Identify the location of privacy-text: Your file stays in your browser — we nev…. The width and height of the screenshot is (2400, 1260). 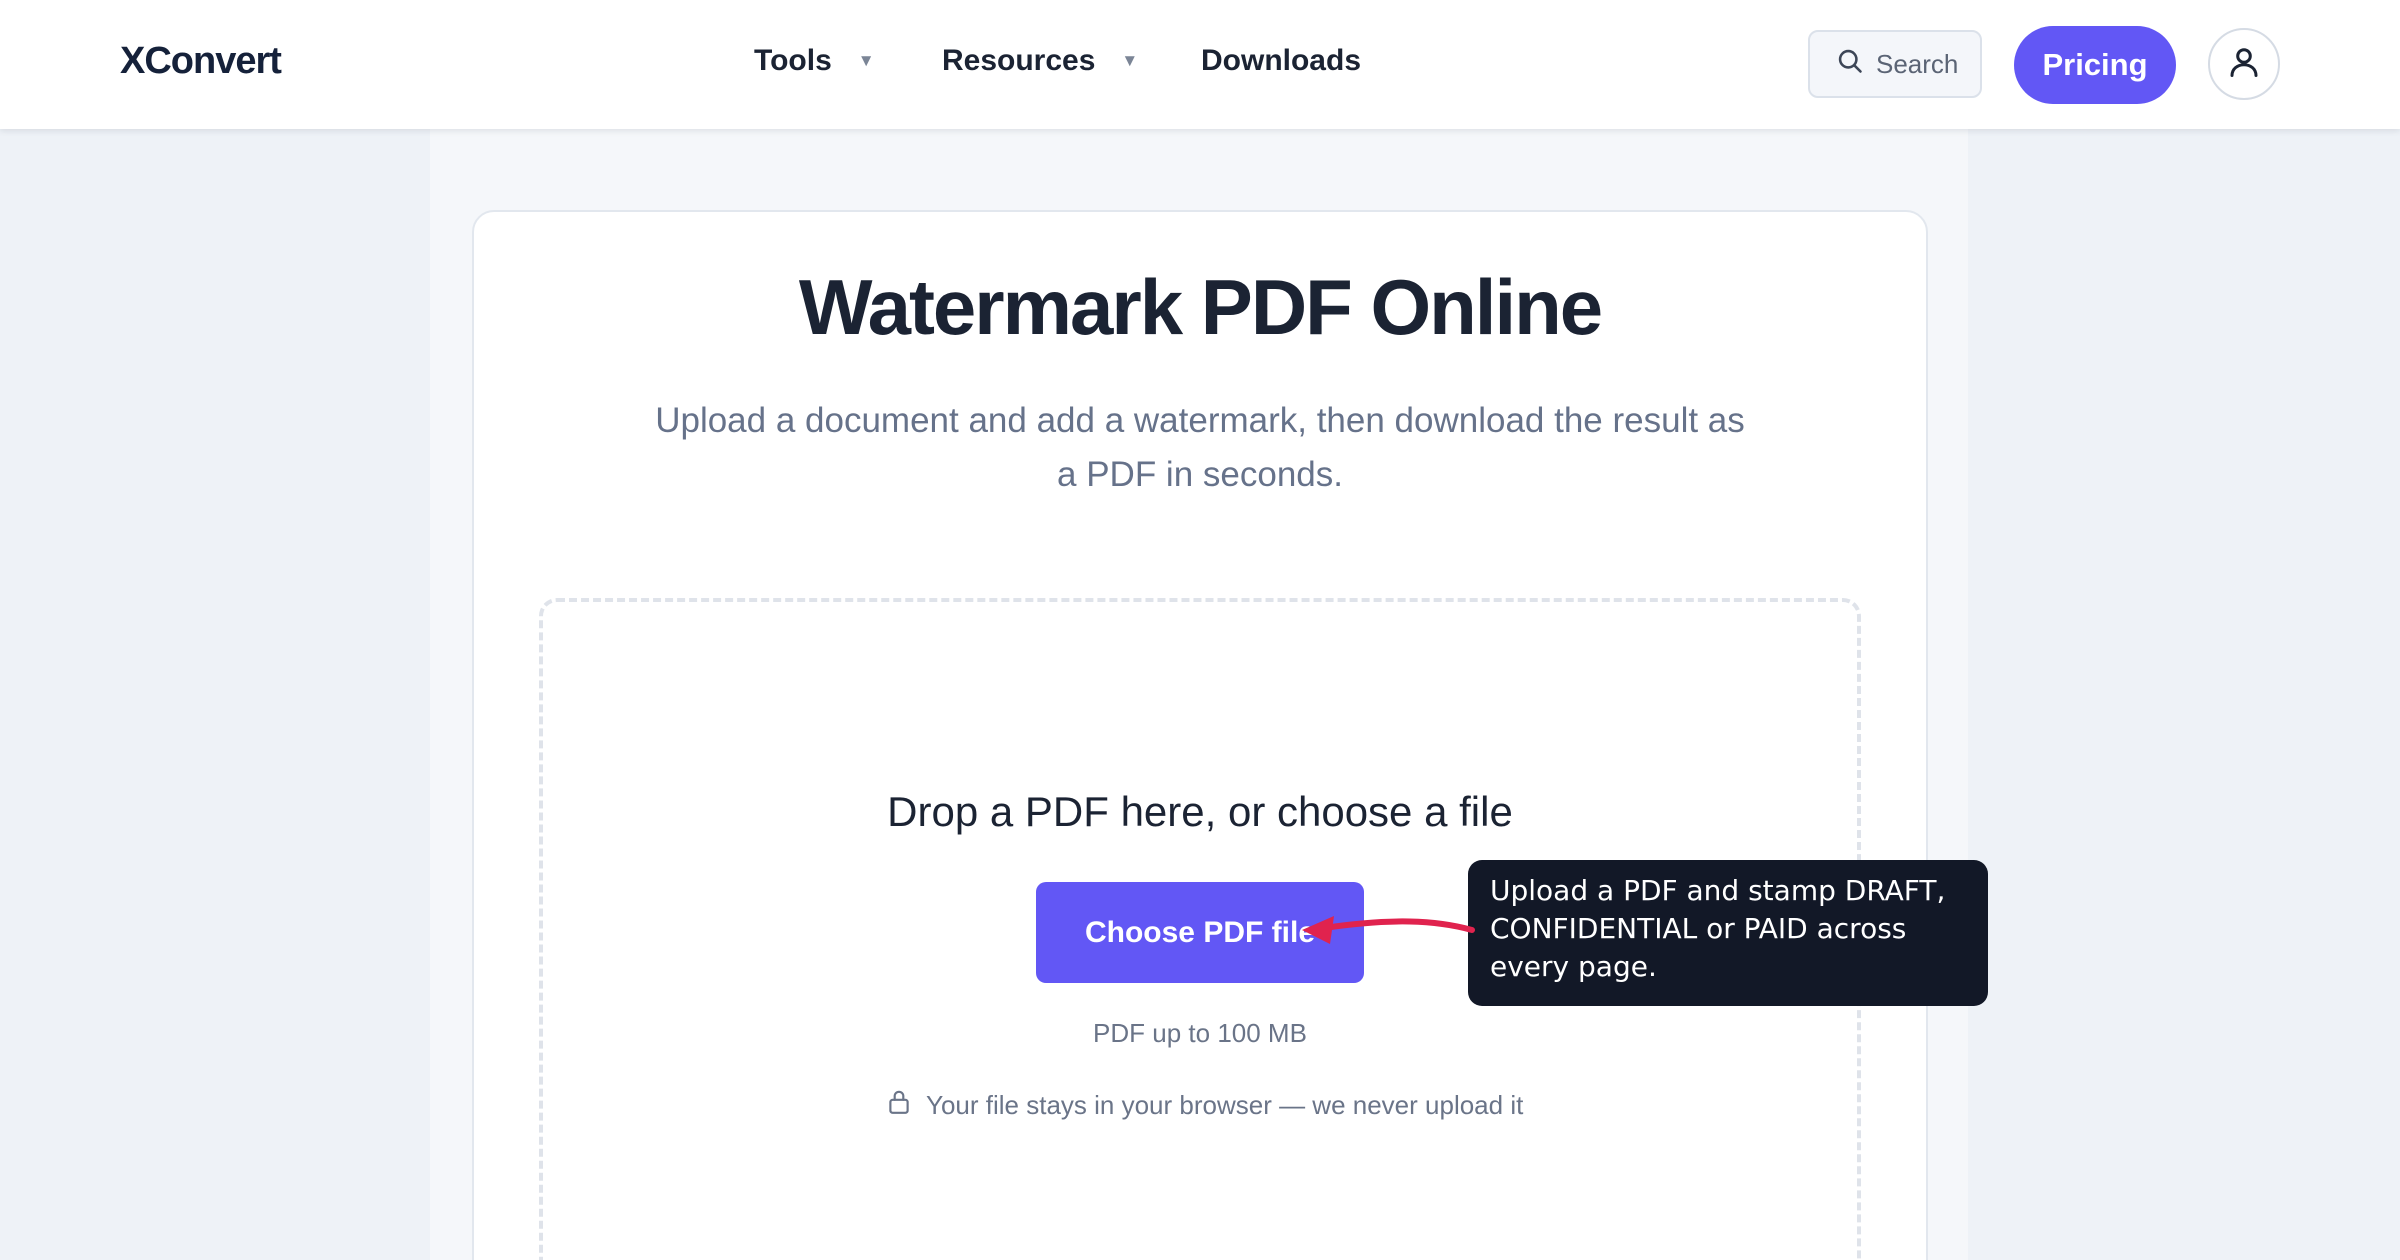
(1225, 1105).